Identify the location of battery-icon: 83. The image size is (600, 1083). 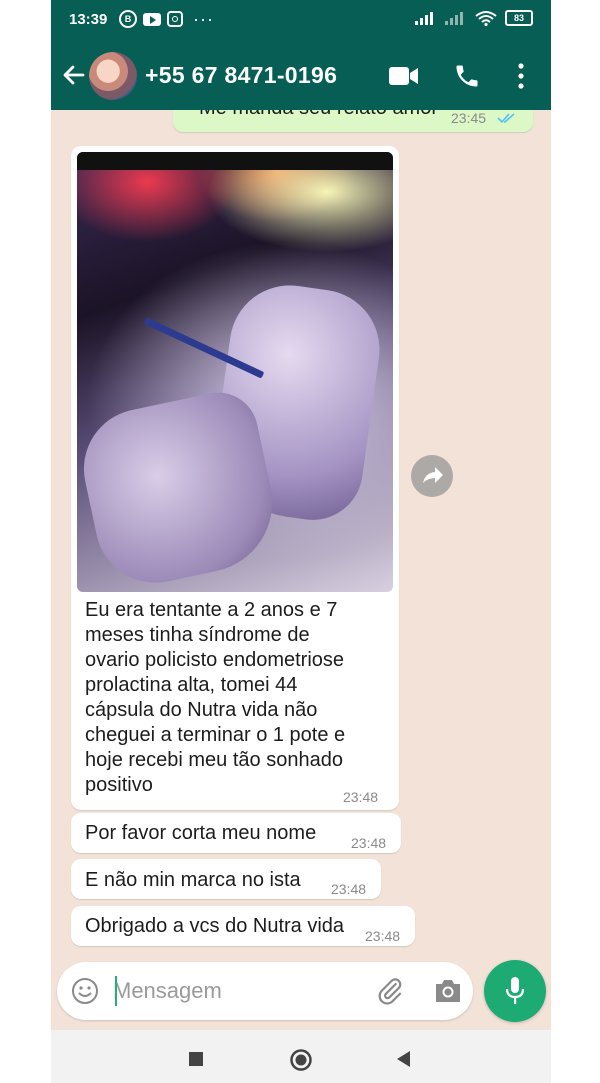
(519, 18).